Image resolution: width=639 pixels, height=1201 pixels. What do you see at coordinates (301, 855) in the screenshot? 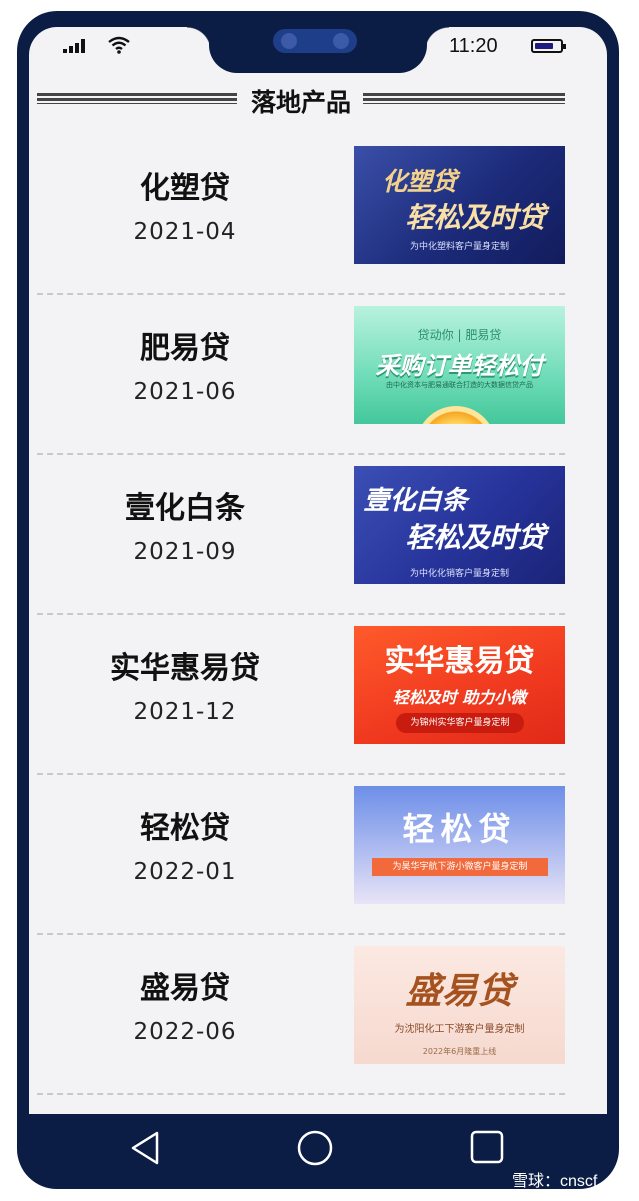
I see `product-item: 轻松贷 2022-01 轻松贷 为昊华宇航下游小微客户量身定制` at bounding box center [301, 855].